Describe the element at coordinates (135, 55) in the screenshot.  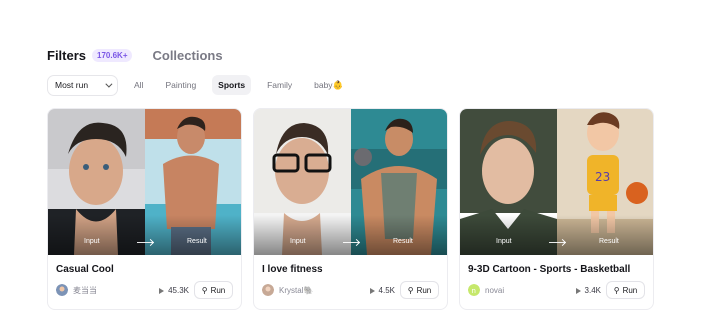
I see `tabs-row: Filters 170.6K+ Collections` at that location.